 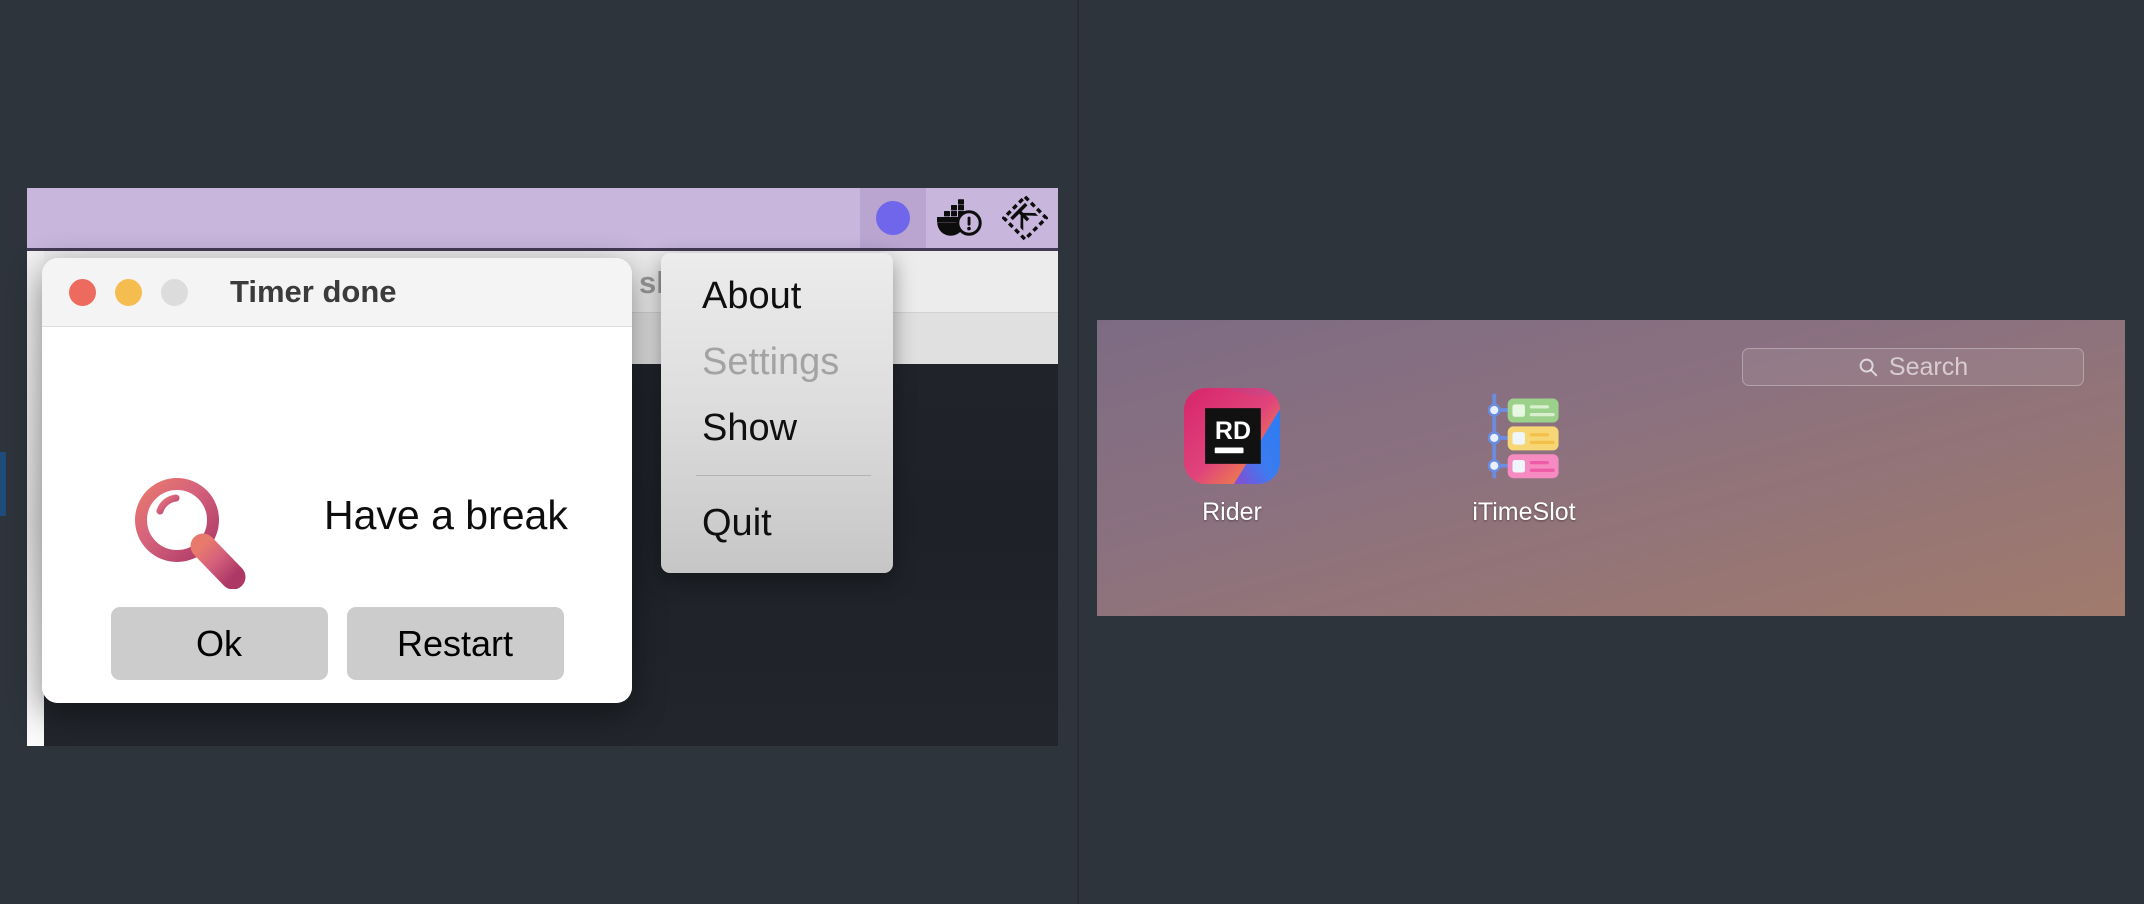 I want to click on search-icon, so click(x=1868, y=367).